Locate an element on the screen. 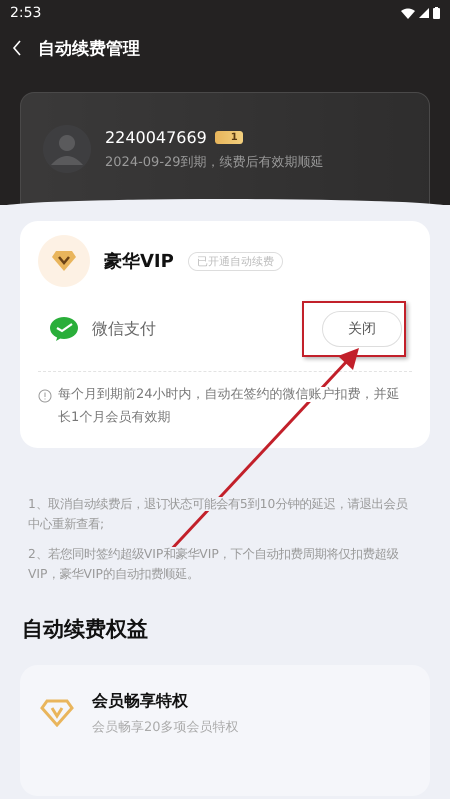 The width and height of the screenshot is (450, 799). battery-icon is located at coordinates (436, 13).